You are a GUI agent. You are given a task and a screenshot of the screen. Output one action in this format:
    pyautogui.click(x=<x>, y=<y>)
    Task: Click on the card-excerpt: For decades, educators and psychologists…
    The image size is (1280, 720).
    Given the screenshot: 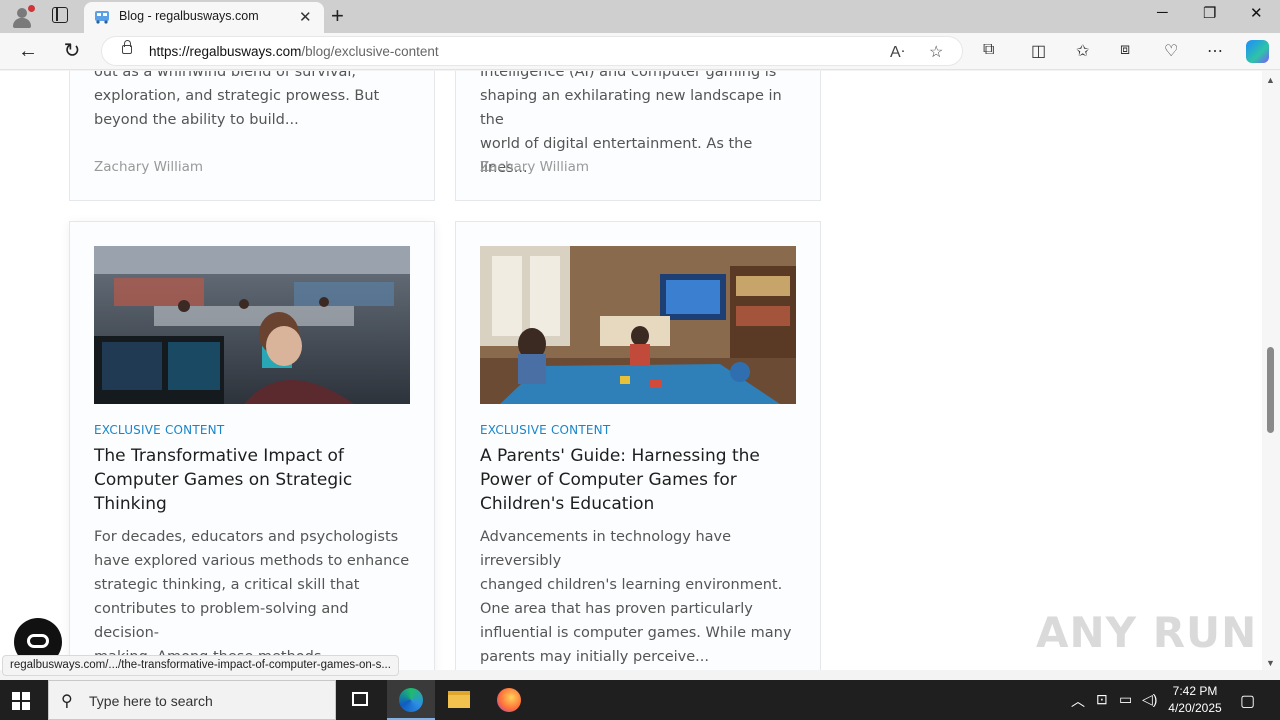 What is the action you would take?
    pyautogui.click(x=252, y=597)
    